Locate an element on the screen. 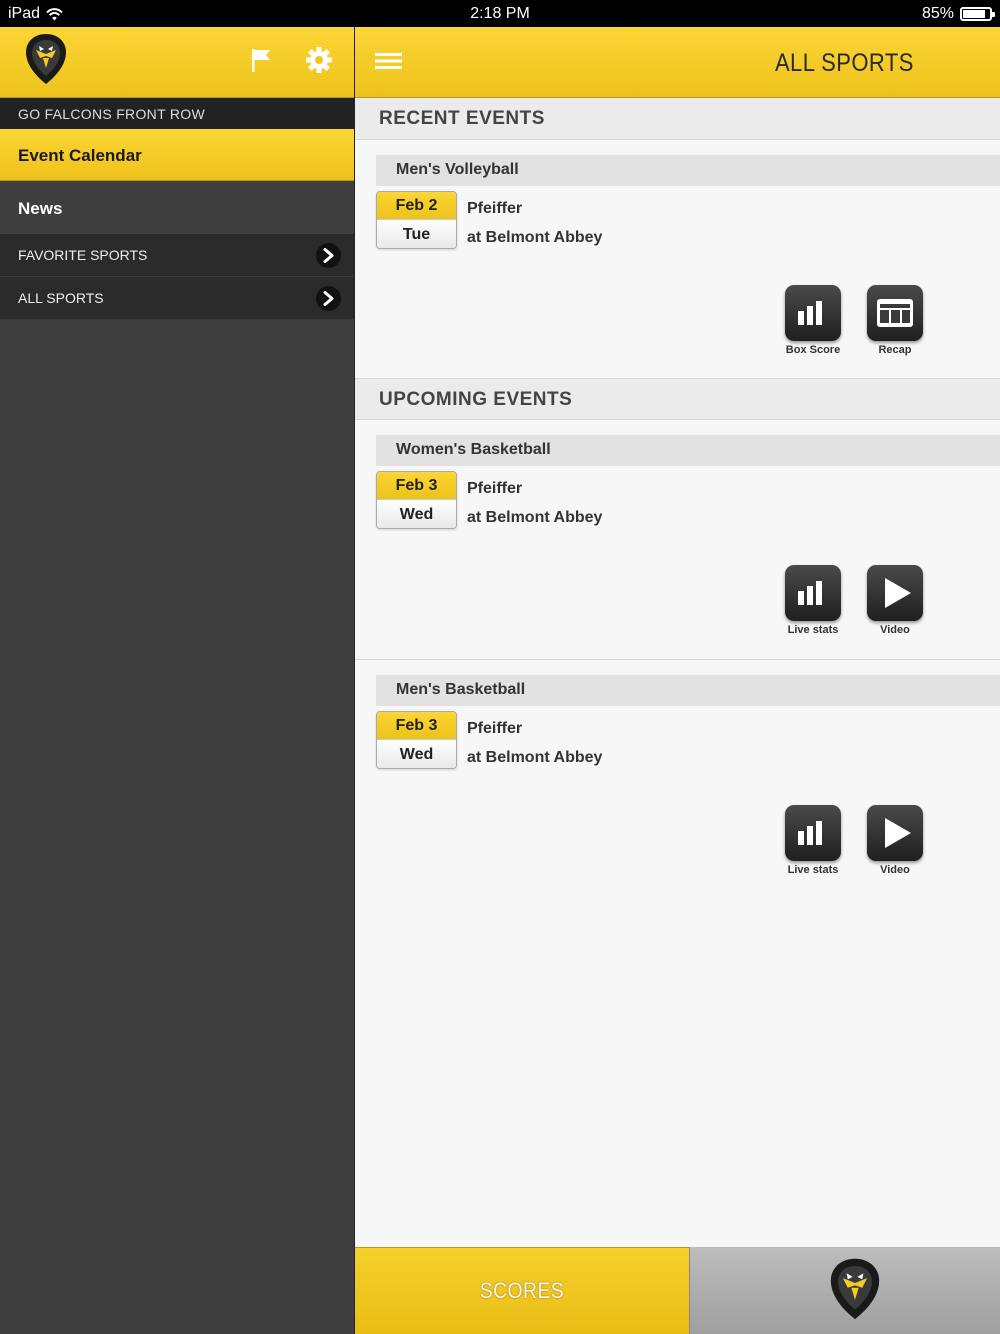 This screenshot has width=1000, height=1334. newspaper-icon is located at coordinates (895, 313).